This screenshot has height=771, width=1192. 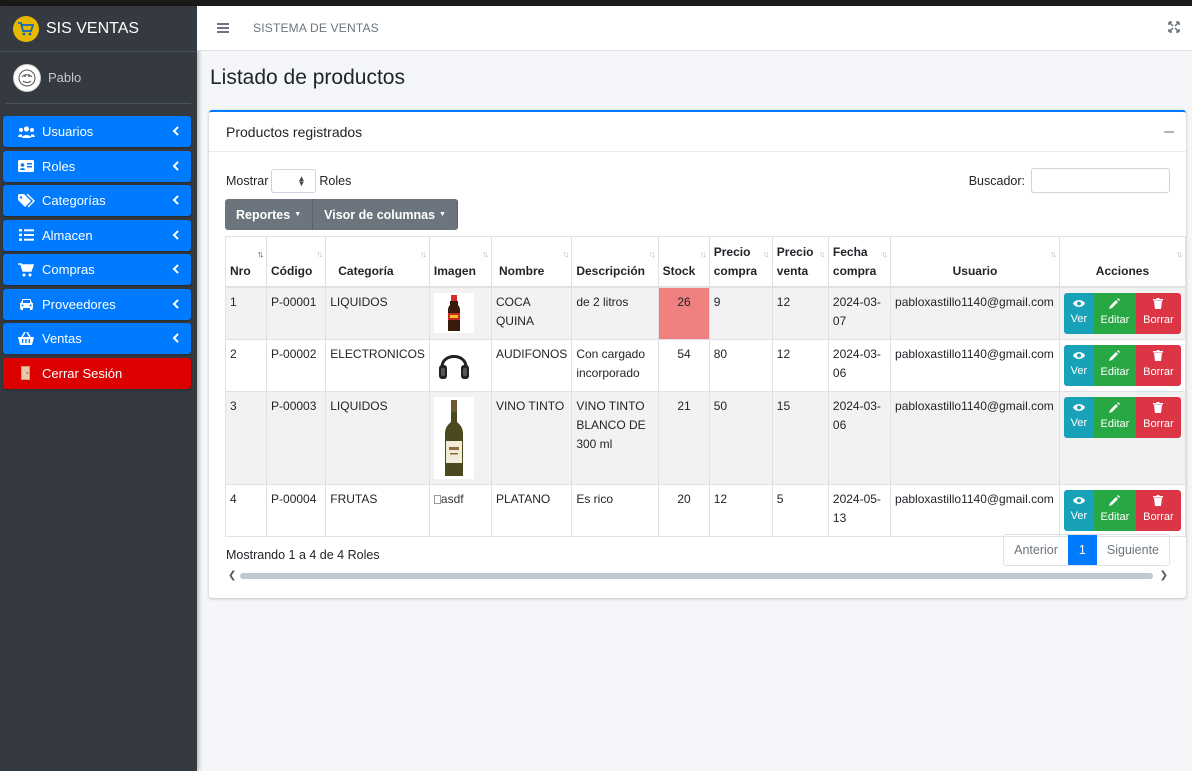 I want to click on page-title: Listado de productos, so click(x=307, y=77).